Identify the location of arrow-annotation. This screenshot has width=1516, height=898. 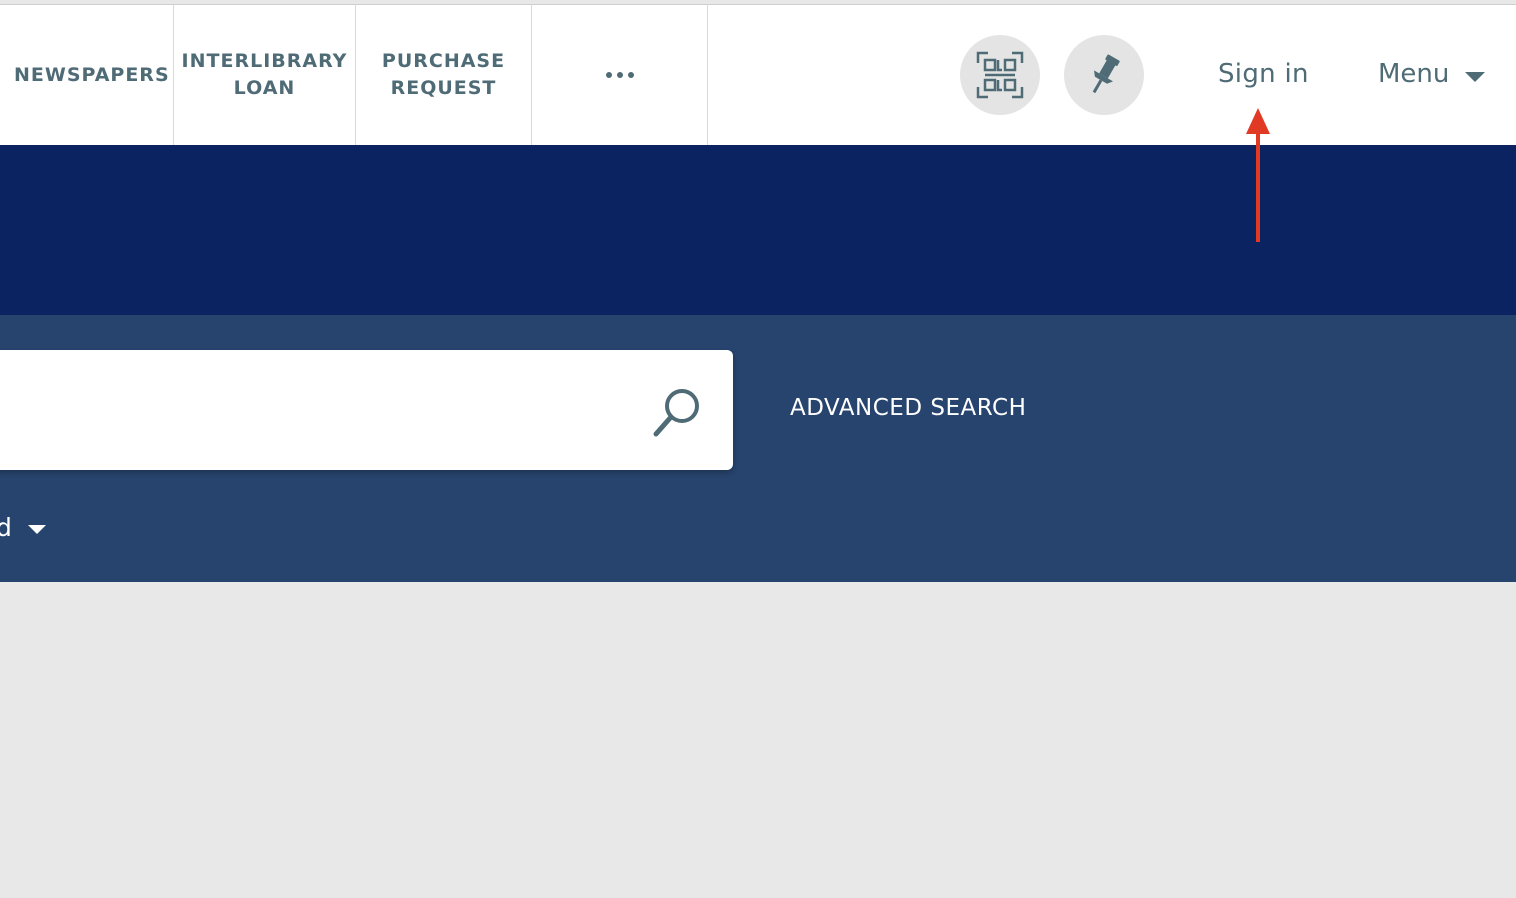
(1258, 175).